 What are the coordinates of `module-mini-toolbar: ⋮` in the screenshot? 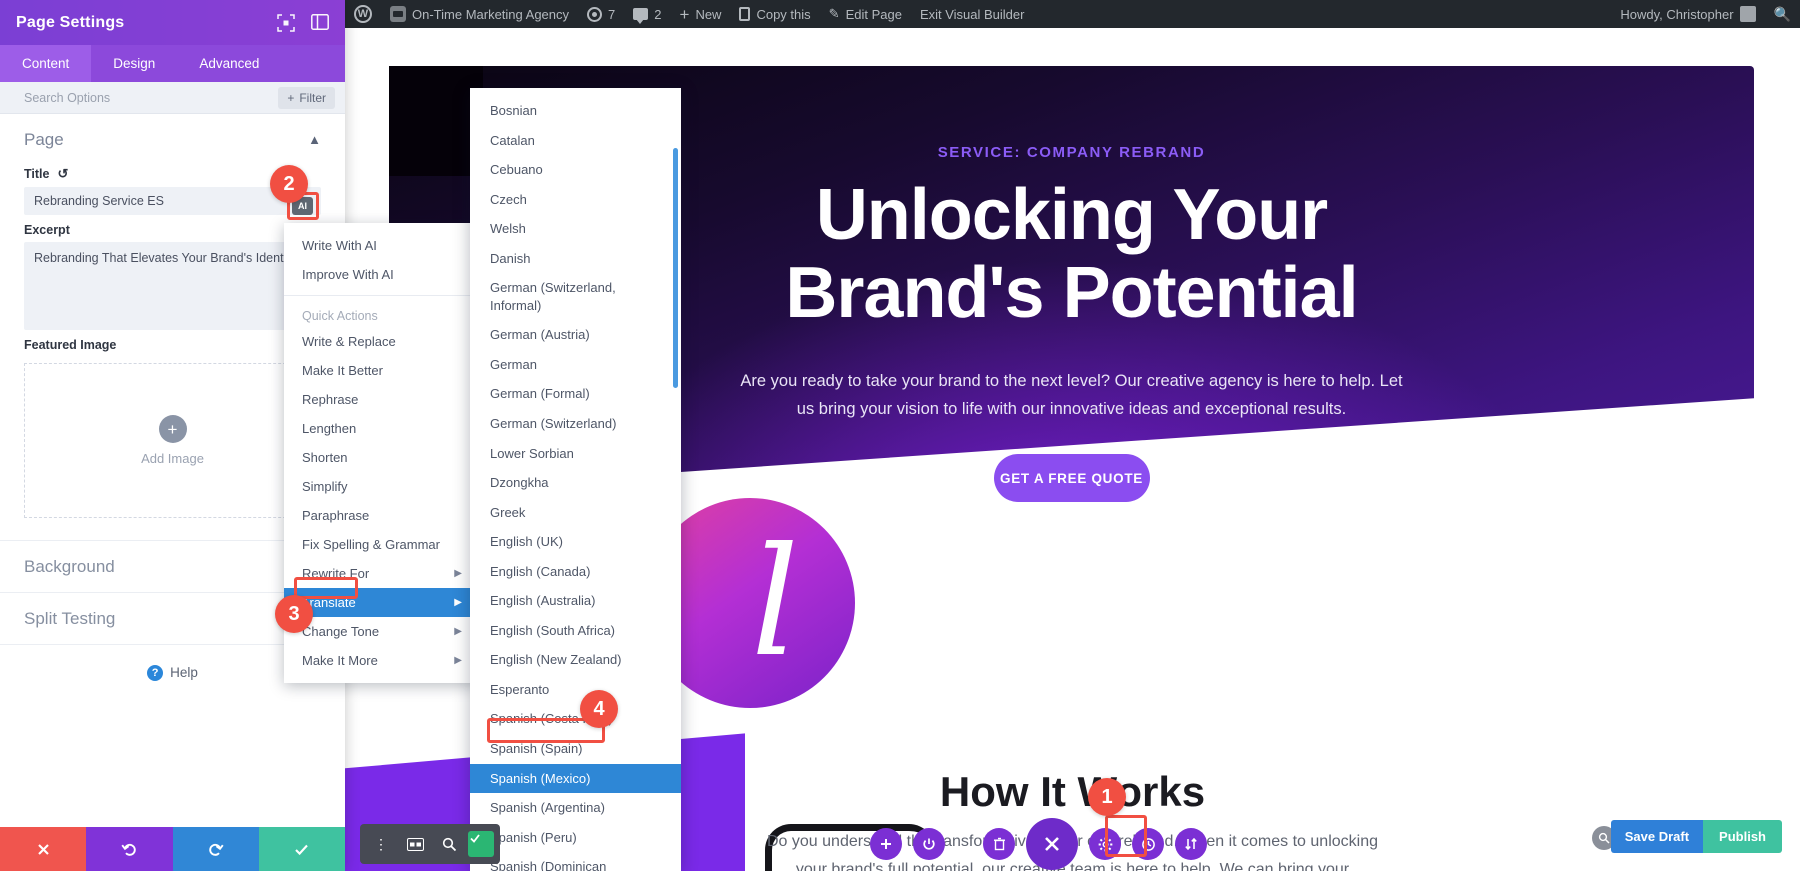 It's located at (430, 844).